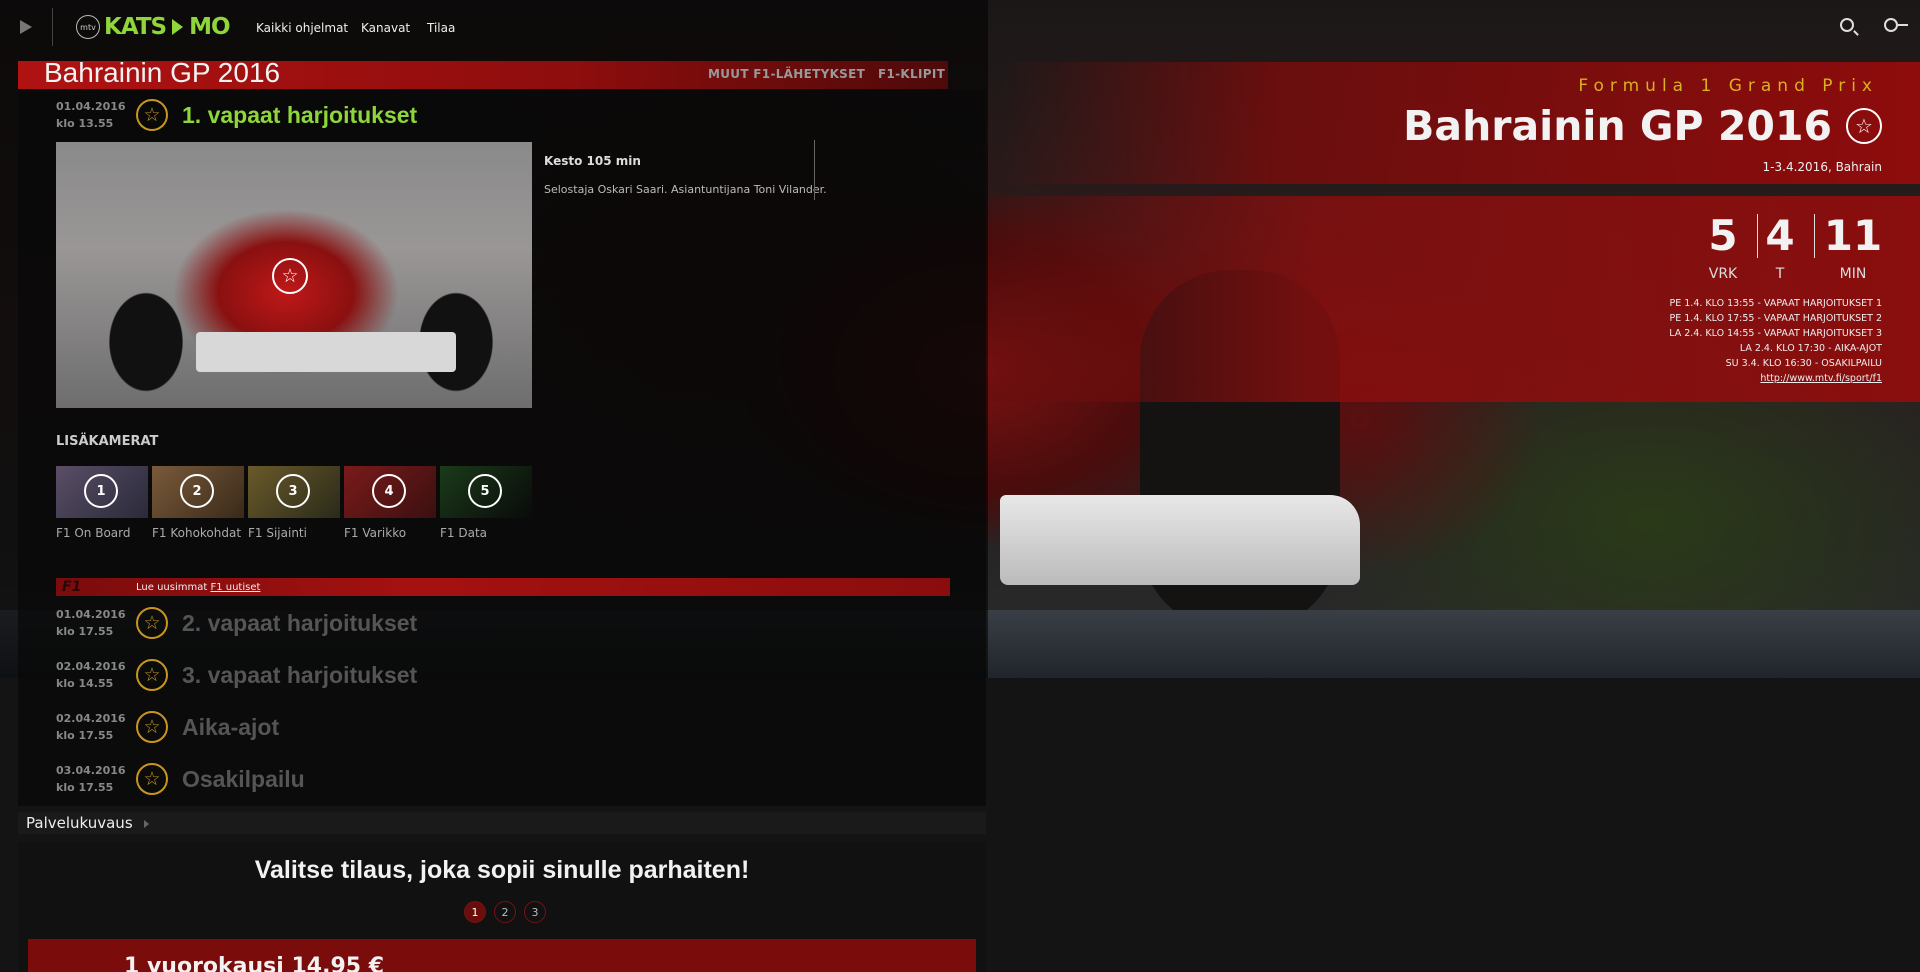 The height and width of the screenshot is (972, 1920). What do you see at coordinates (299, 623) in the screenshot?
I see `session-name: 2. vapaat harjoitukset` at bounding box center [299, 623].